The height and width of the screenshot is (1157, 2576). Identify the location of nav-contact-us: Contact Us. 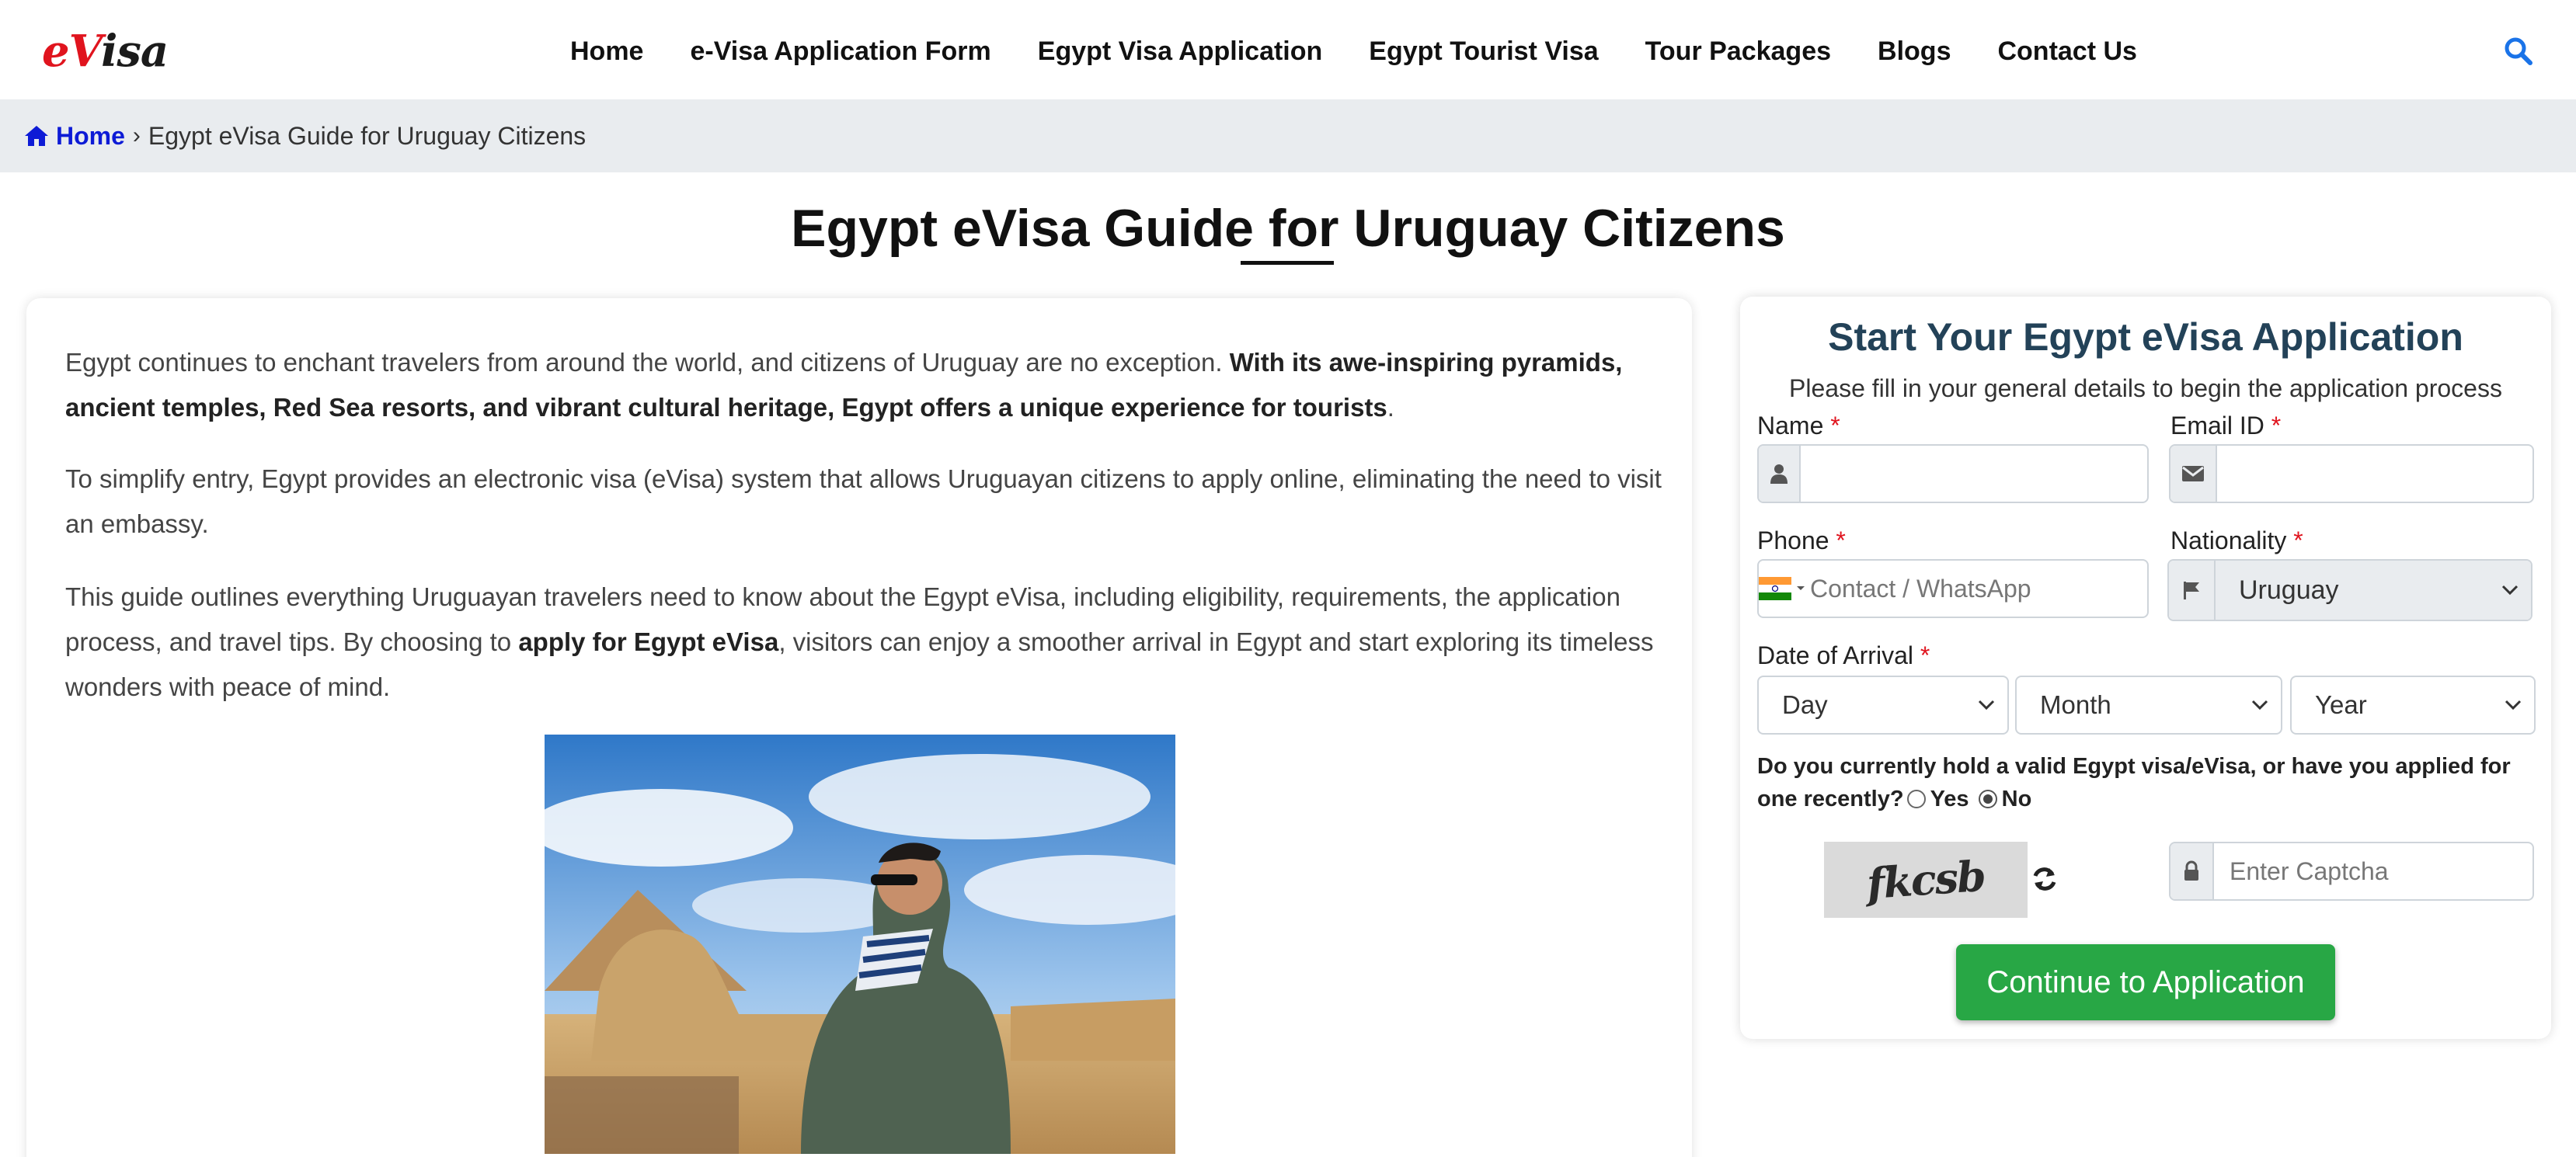
(2066, 52).